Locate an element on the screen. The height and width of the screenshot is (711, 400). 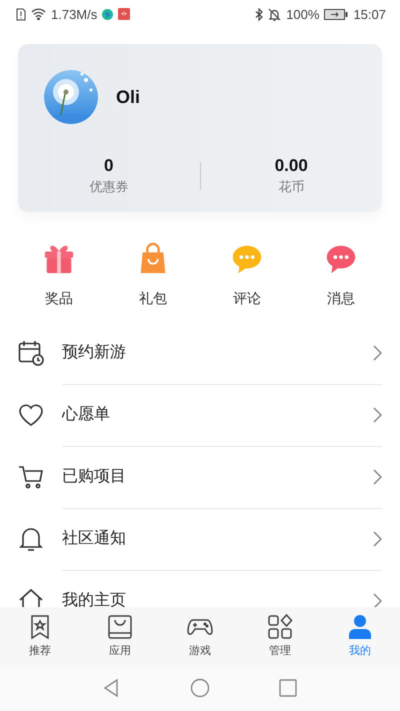
nav-tab: 管理 is located at coordinates (280, 636).